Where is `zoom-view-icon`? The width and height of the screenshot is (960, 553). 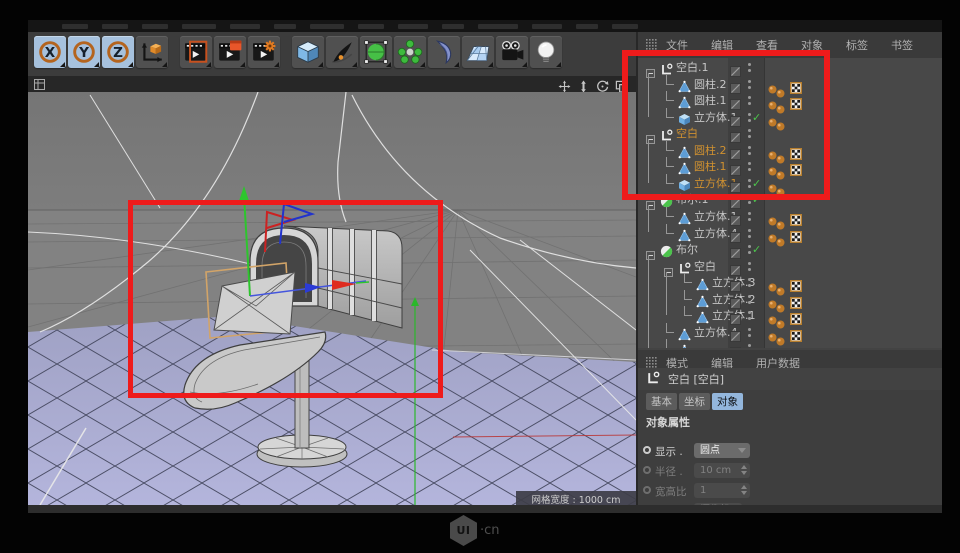
zoom-view-icon is located at coordinates (583, 85).